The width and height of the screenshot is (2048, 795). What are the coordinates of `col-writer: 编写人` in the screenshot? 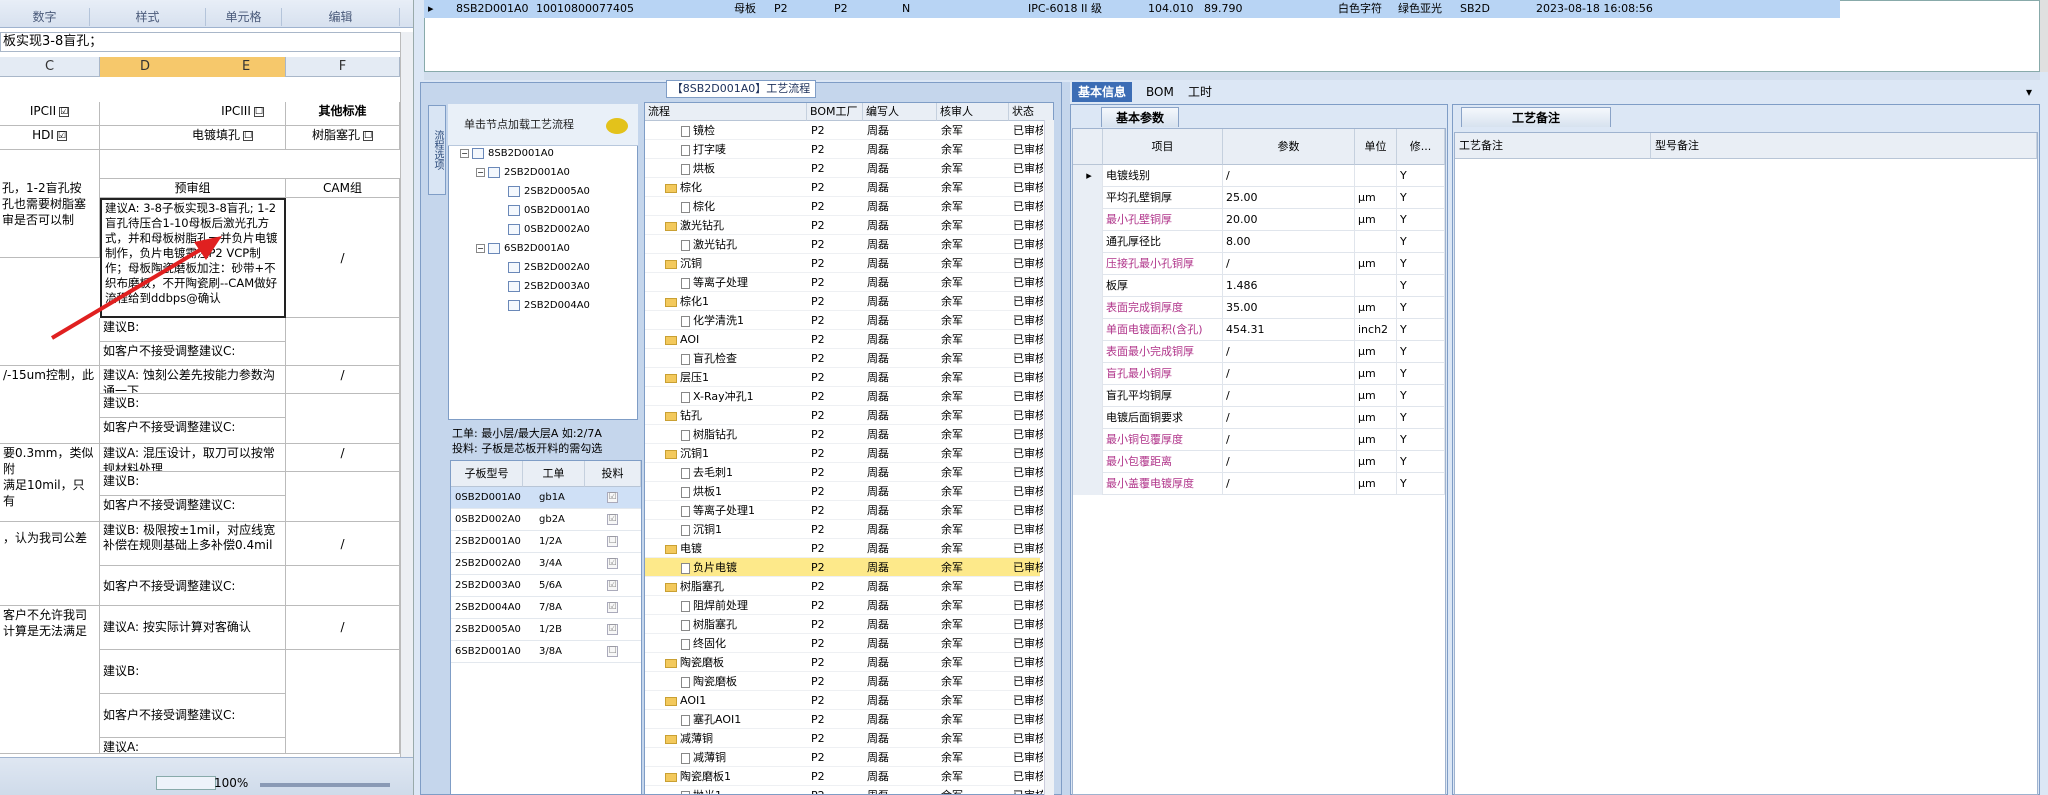 It's located at (900, 112).